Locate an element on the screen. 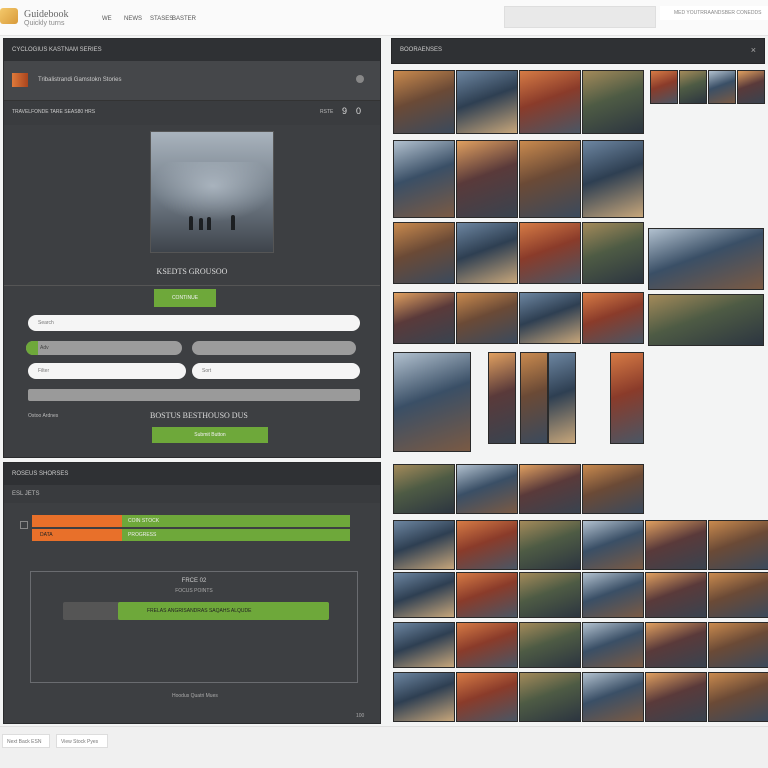 This screenshot has width=768, height=768. progress-bar-1: COIN STOCK is located at coordinates (191, 521).